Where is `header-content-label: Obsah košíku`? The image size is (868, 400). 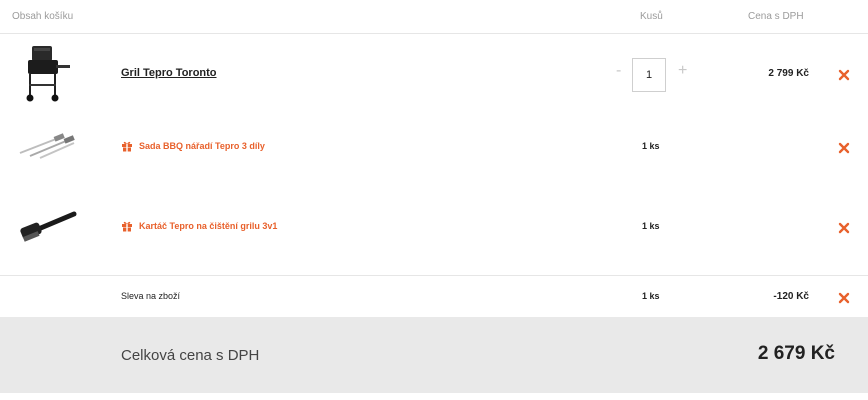 header-content-label: Obsah košíku is located at coordinates (43, 16).